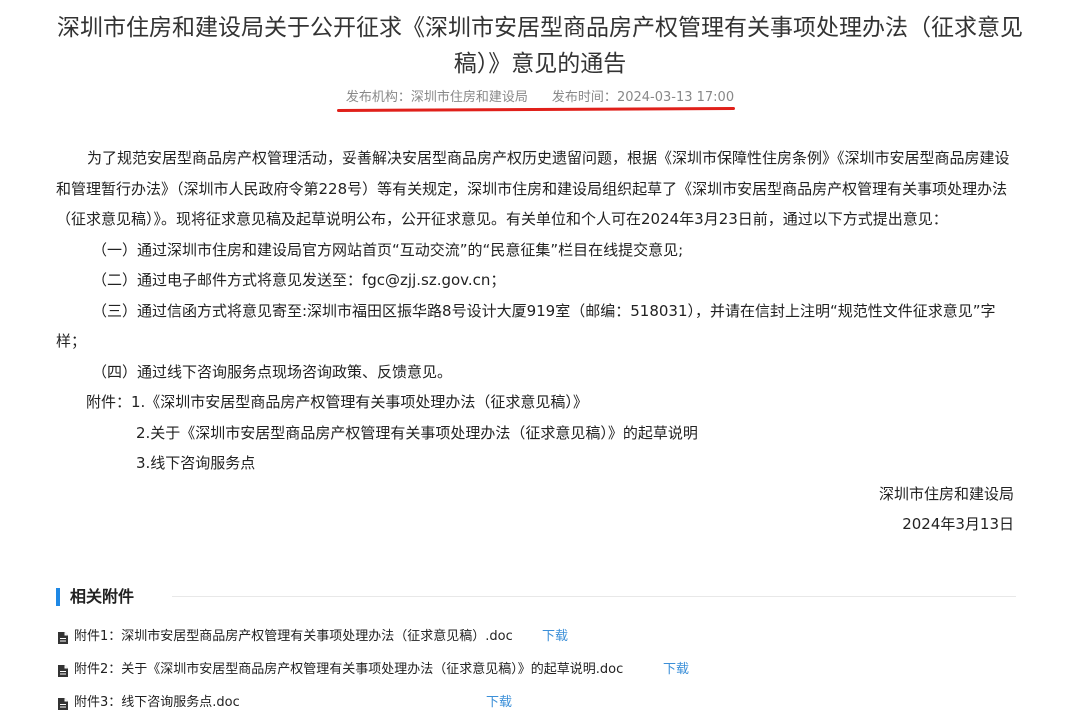  I want to click on publish-time-label: 发布时间：, so click(584, 97).